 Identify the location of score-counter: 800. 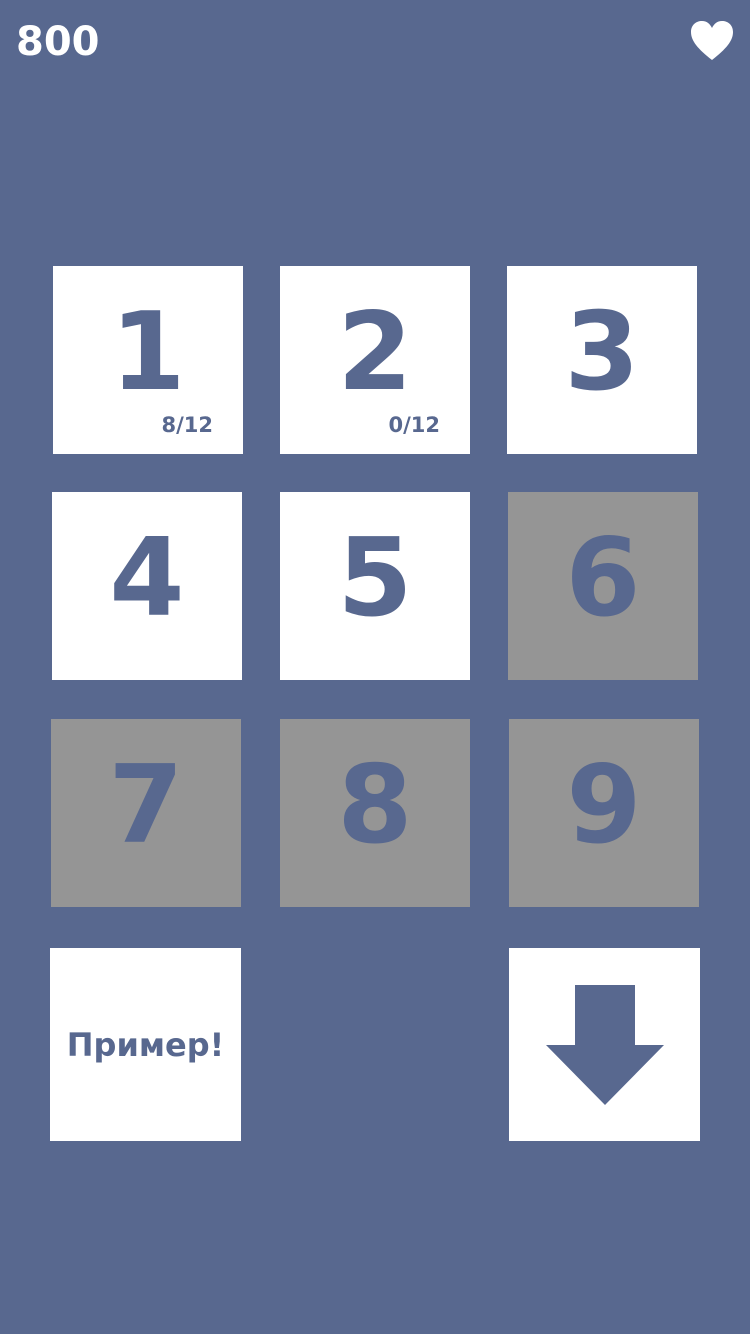
(58, 42).